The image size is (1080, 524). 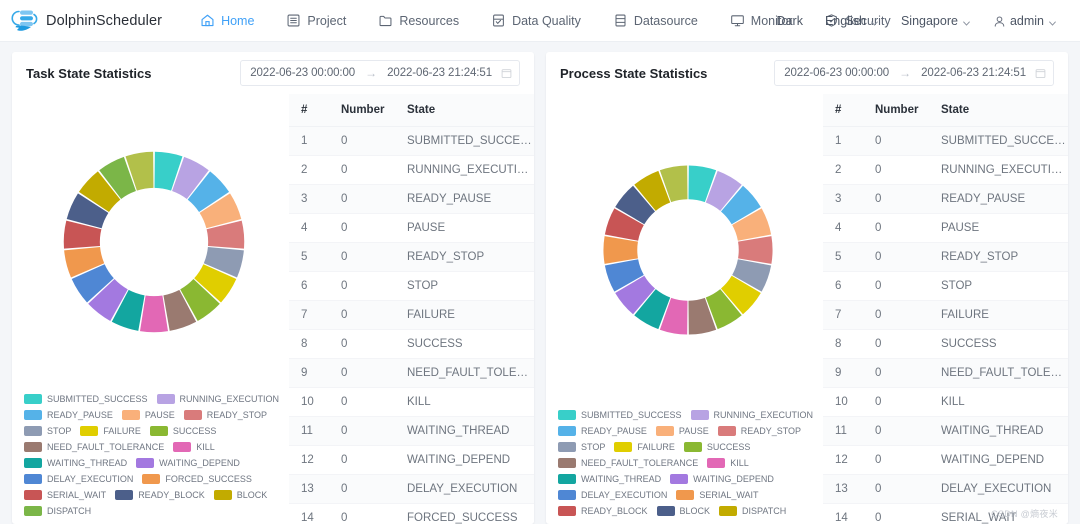 What do you see at coordinates (309, 170) in the screenshot?
I see `cell-index: 2` at bounding box center [309, 170].